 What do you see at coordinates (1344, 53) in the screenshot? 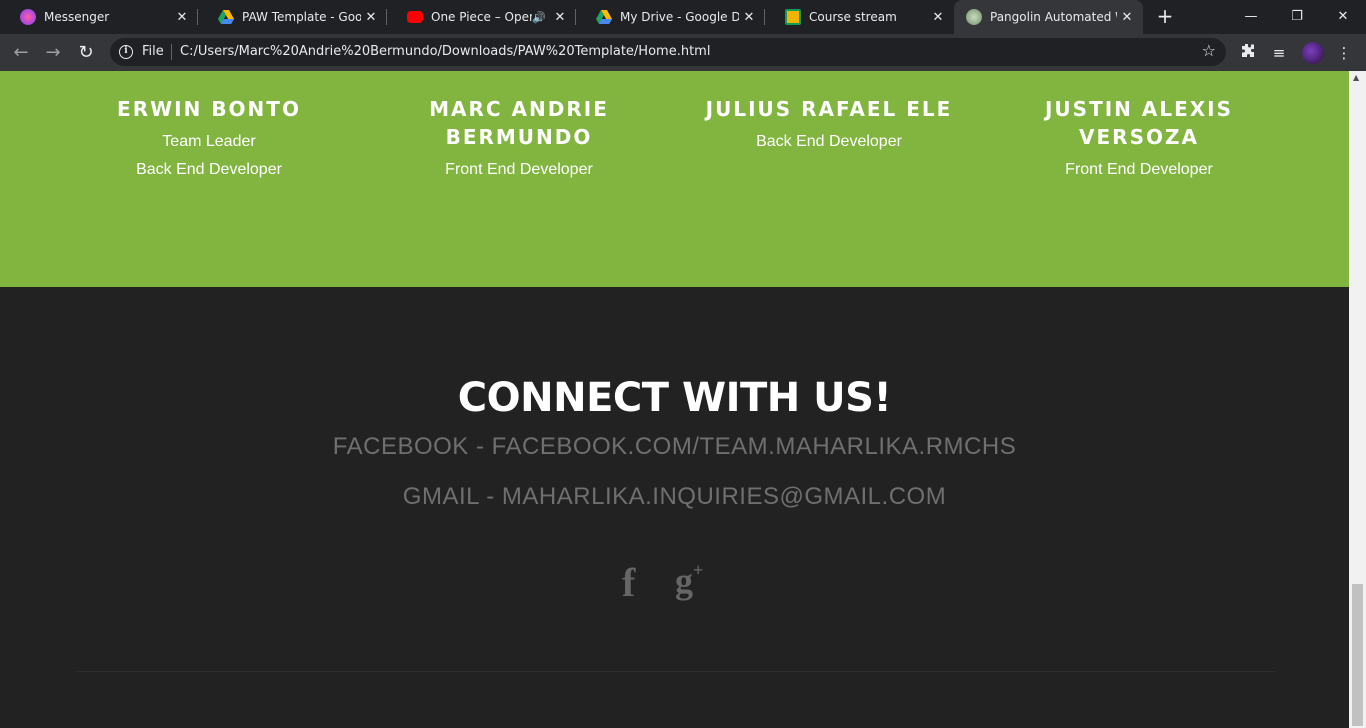
I see `menu-kebab-icon: ⋮` at bounding box center [1344, 53].